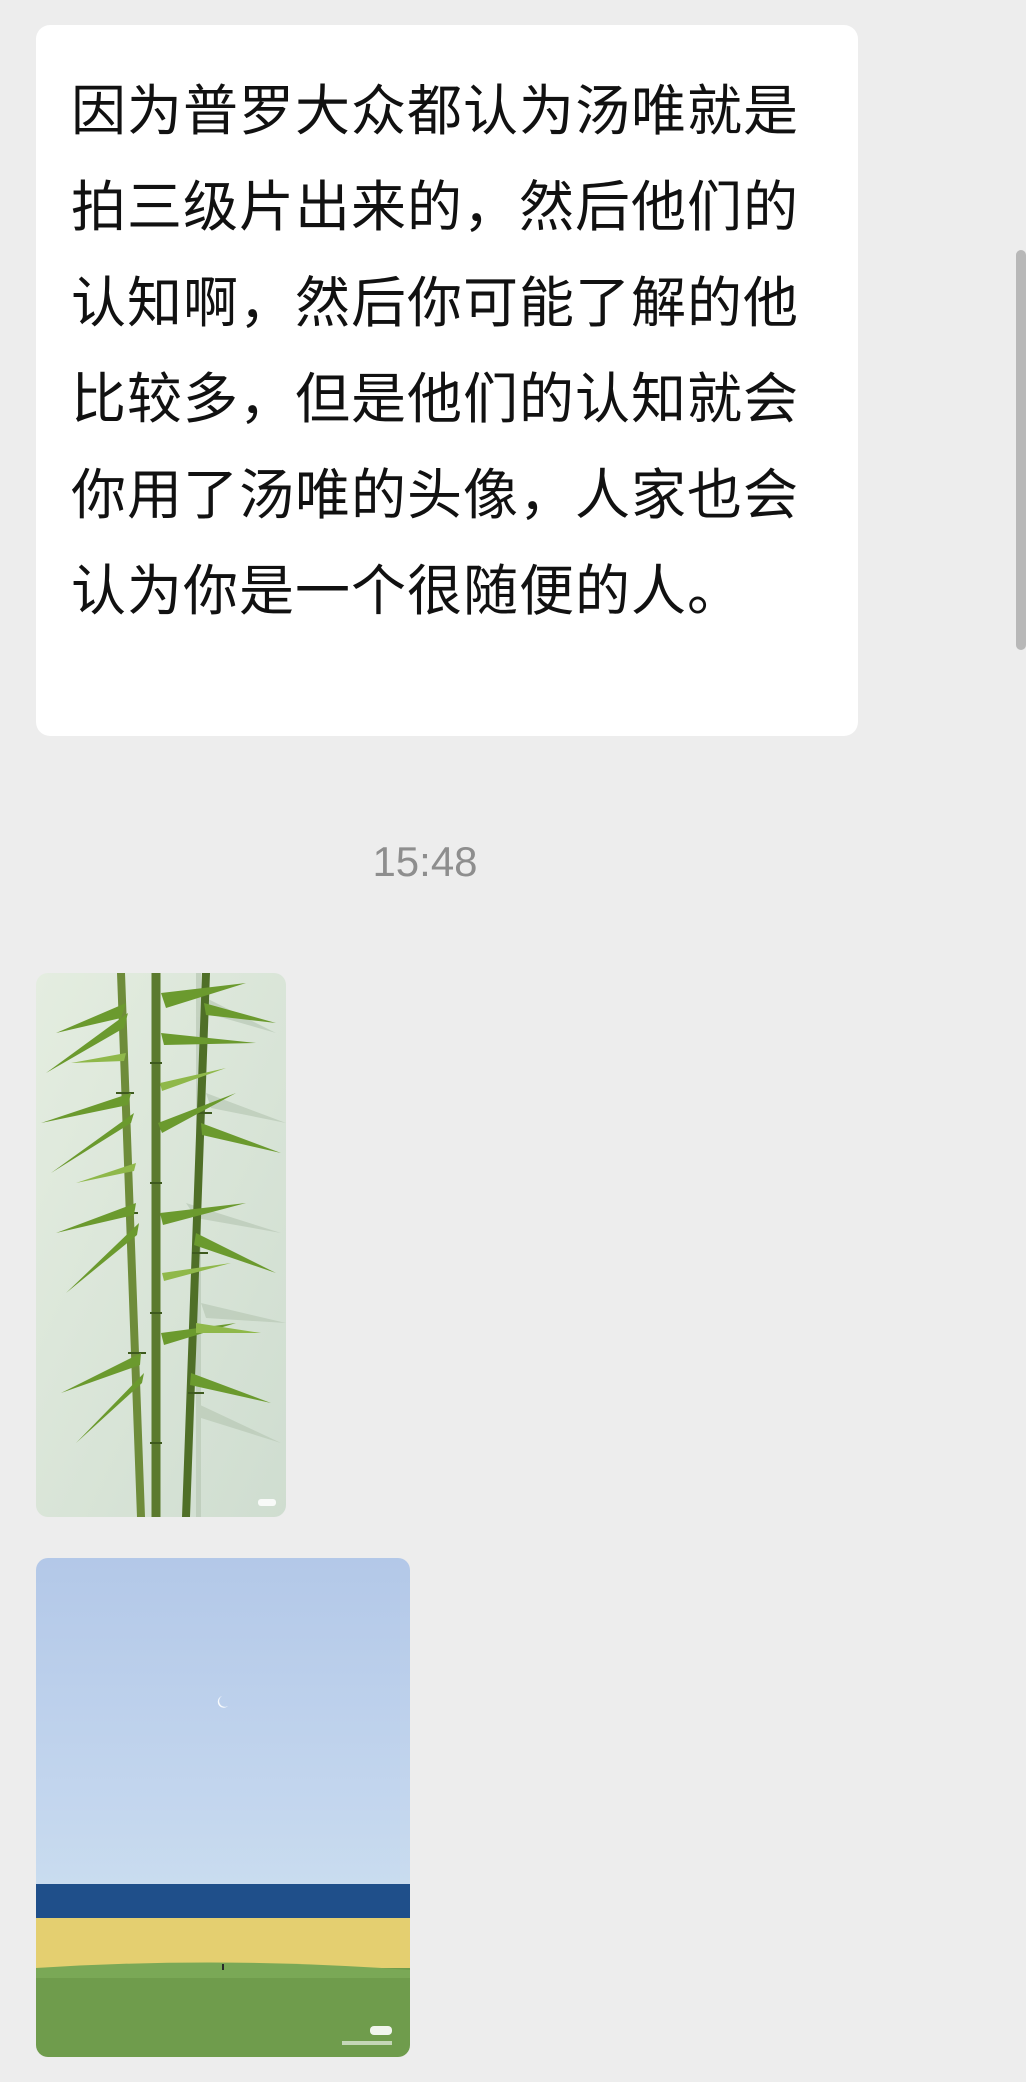 Image resolution: width=1026 pixels, height=2082 pixels. I want to click on message-timestamp: 15:48, so click(425, 861).